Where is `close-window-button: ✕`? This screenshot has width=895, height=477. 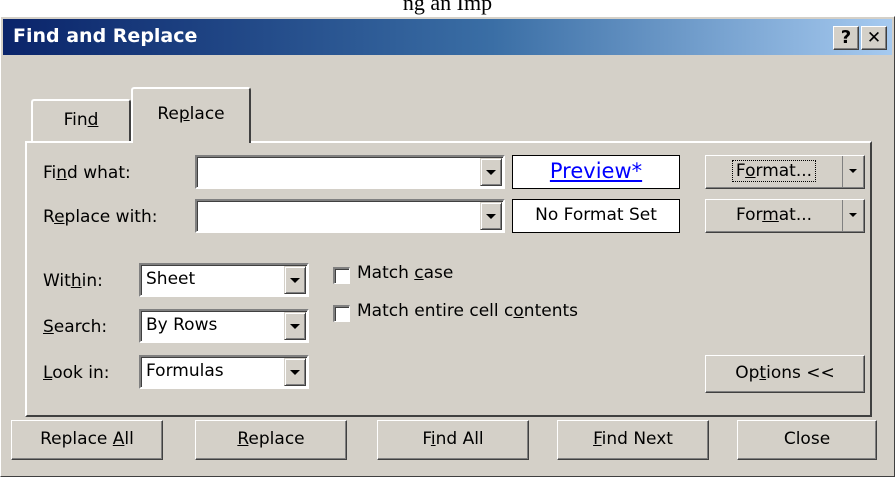 close-window-button: ✕ is located at coordinates (874, 38).